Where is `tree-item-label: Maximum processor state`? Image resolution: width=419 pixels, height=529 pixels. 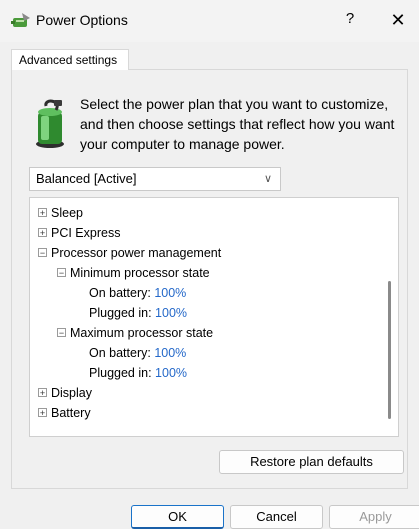 tree-item-label: Maximum processor state is located at coordinates (142, 333).